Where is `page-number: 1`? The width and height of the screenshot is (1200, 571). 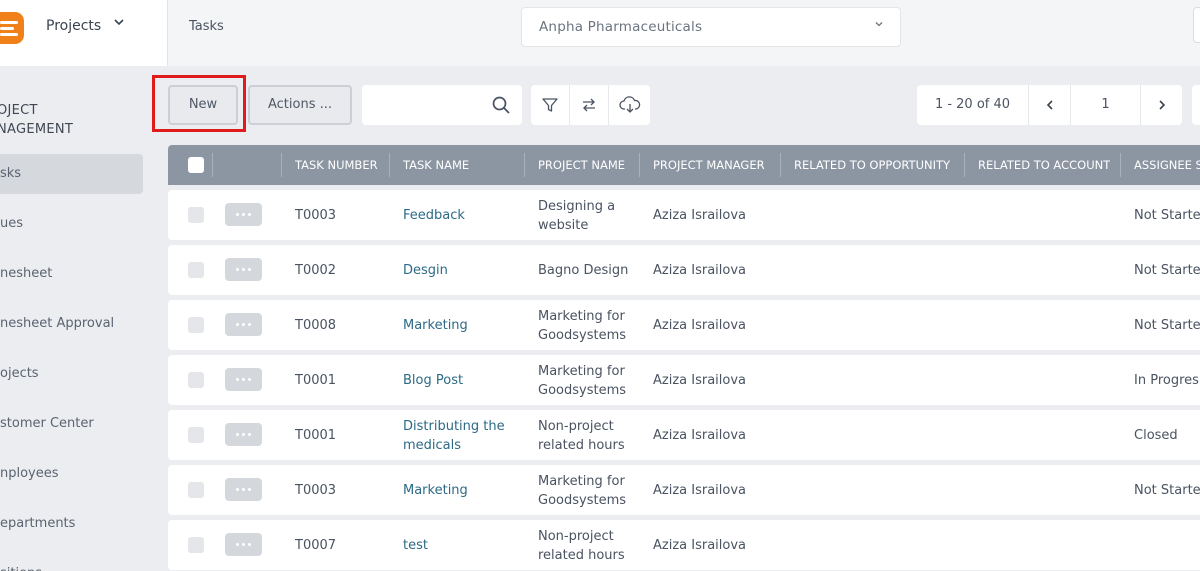
page-number: 1 is located at coordinates (1106, 105).